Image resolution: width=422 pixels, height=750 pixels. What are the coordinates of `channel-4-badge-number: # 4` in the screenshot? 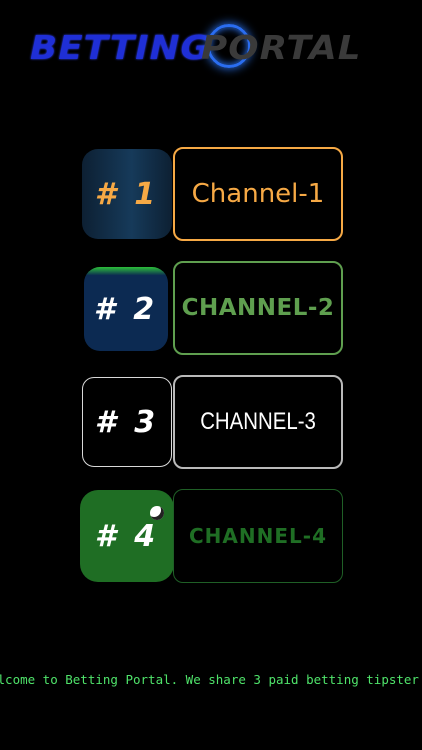 It's located at (127, 536).